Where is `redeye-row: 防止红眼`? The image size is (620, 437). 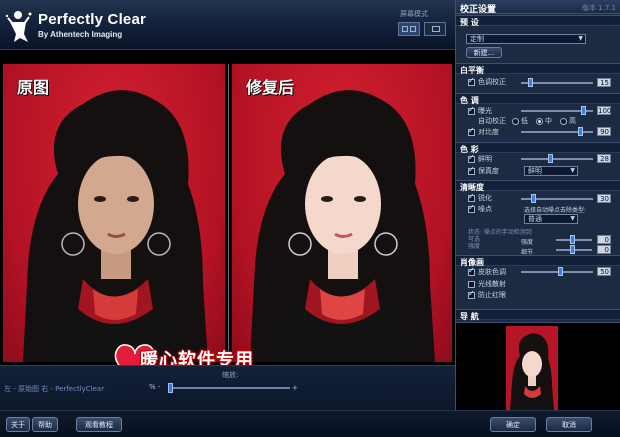
redeye-row: 防止红眼 is located at coordinates (487, 294).